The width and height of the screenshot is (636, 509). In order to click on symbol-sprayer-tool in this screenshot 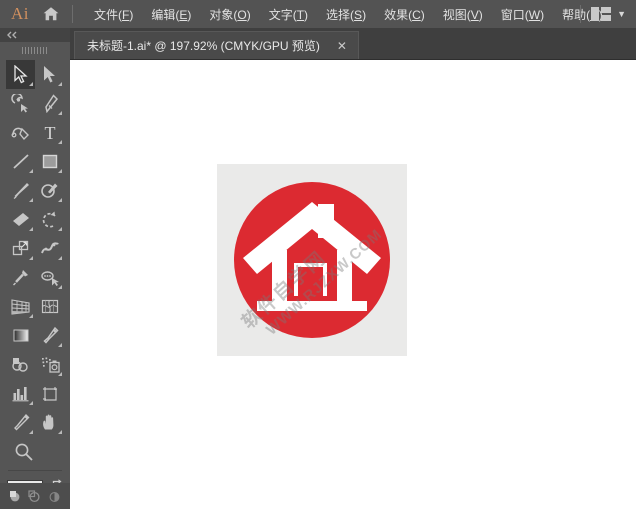, I will do `click(49, 364)`.